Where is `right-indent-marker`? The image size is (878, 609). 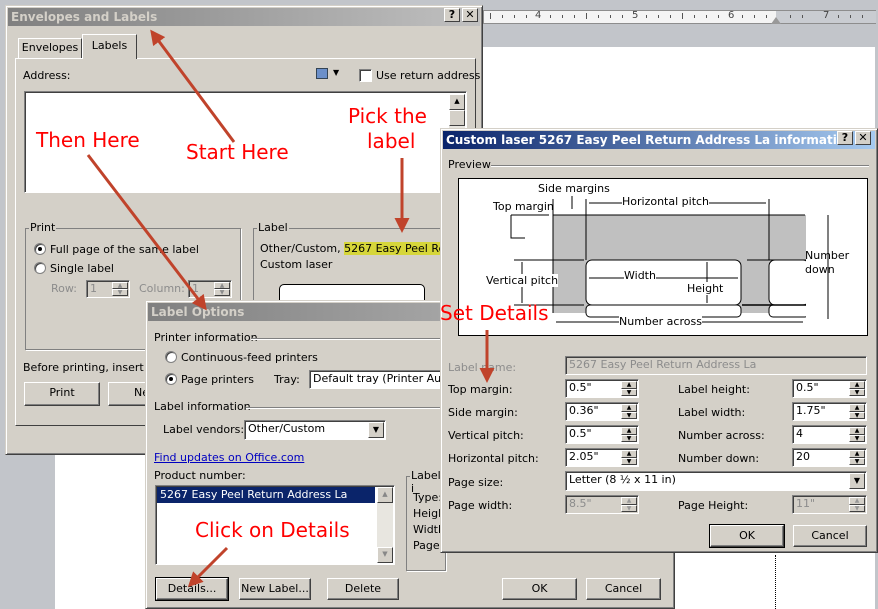 right-indent-marker is located at coordinates (776, 20).